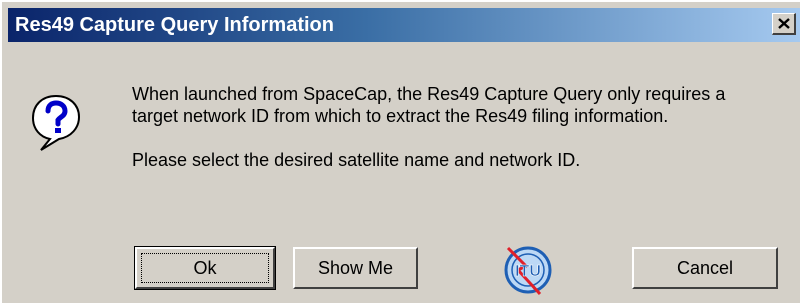 The width and height of the screenshot is (800, 303). I want to click on ok-button: Ok, so click(205, 268).